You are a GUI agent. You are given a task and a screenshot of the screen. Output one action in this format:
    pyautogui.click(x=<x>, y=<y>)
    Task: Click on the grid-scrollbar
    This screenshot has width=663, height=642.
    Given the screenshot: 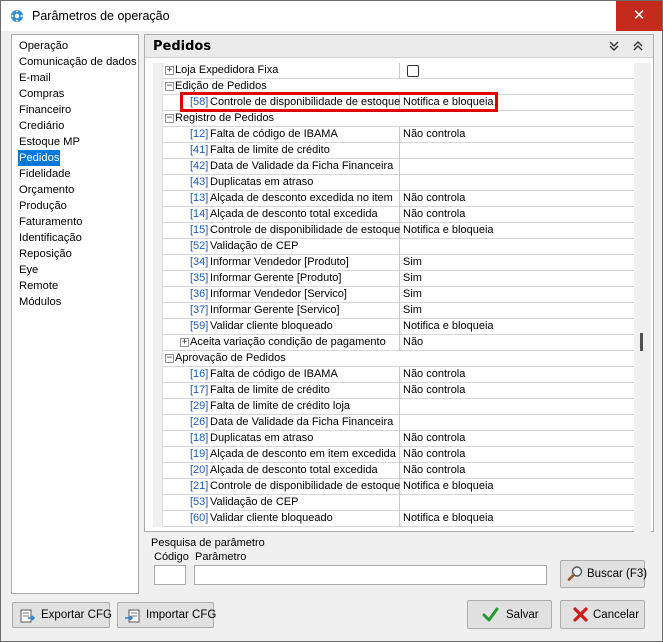 What is the action you would take?
    pyautogui.click(x=642, y=298)
    